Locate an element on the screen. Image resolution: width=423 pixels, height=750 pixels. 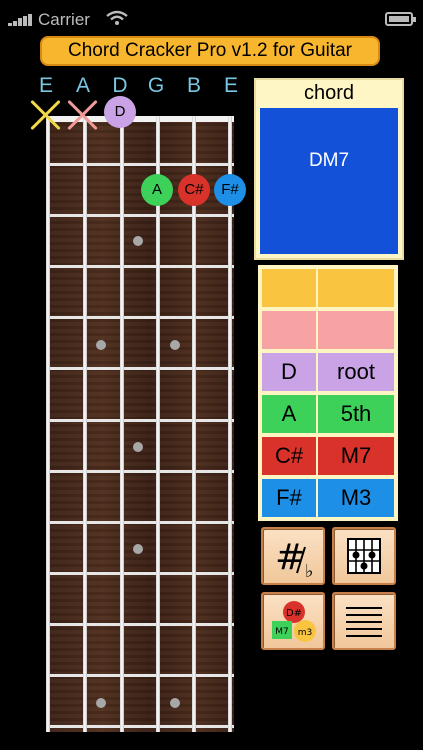
interval-note-cell: F# is located at coordinates (289, 498).